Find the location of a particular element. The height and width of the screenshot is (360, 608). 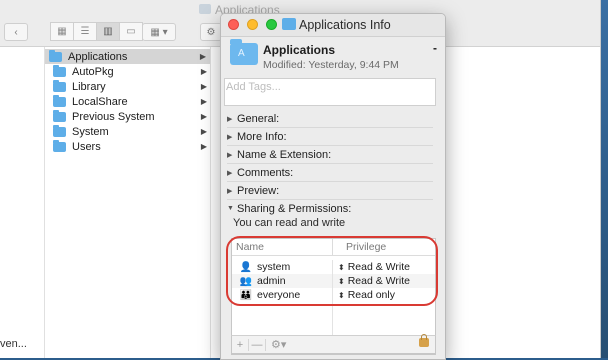

zoom-button is located at coordinates (271, 24).